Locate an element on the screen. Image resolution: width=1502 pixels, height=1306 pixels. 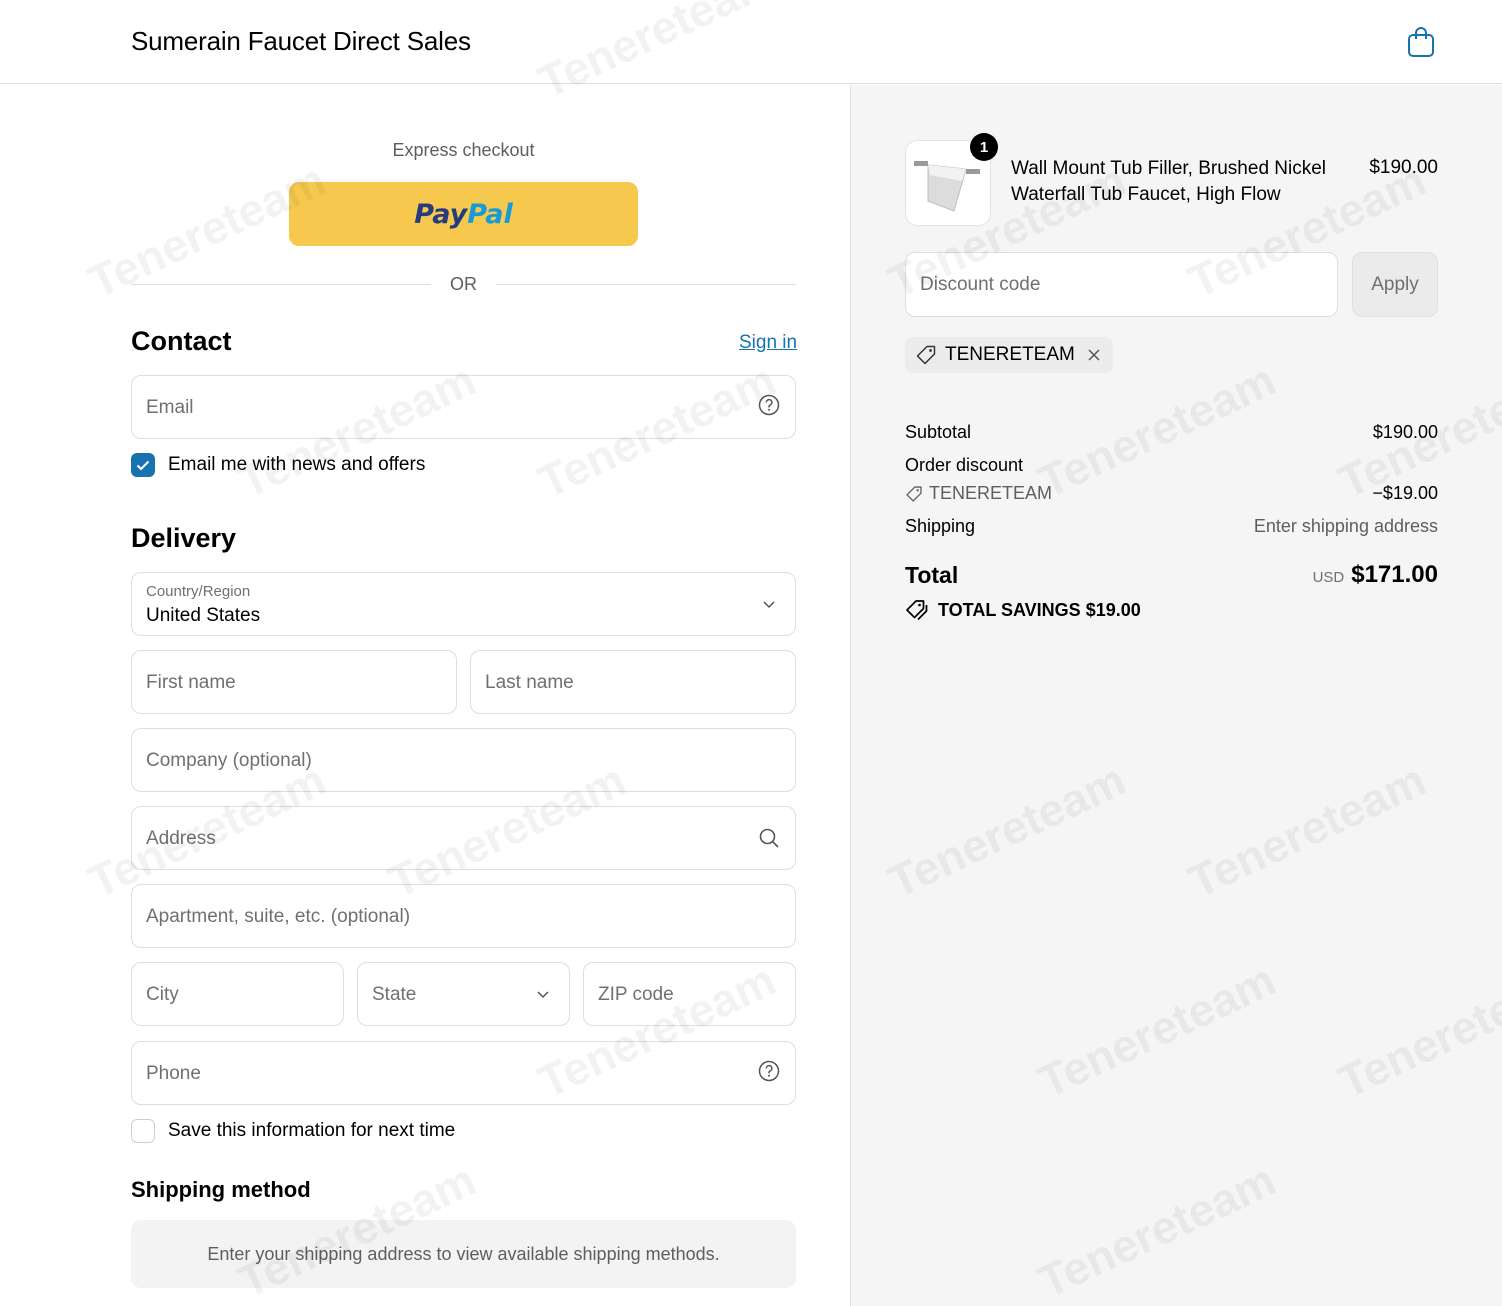
city-placeholder: City is located at coordinates (162, 994).